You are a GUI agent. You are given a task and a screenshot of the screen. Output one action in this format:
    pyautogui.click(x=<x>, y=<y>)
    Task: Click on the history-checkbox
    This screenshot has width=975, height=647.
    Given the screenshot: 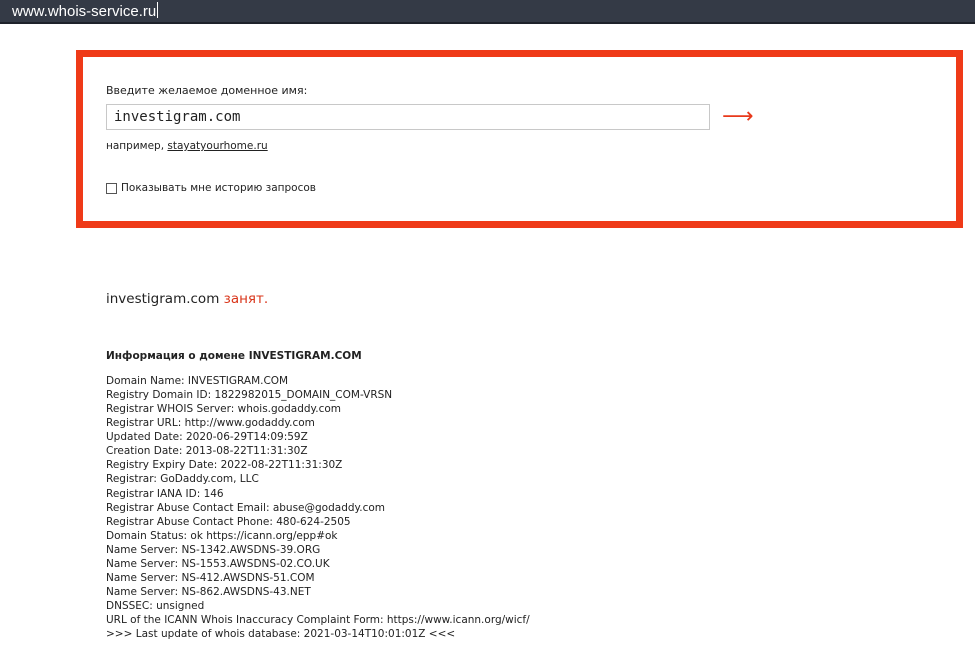 What is the action you would take?
    pyautogui.click(x=111, y=188)
    